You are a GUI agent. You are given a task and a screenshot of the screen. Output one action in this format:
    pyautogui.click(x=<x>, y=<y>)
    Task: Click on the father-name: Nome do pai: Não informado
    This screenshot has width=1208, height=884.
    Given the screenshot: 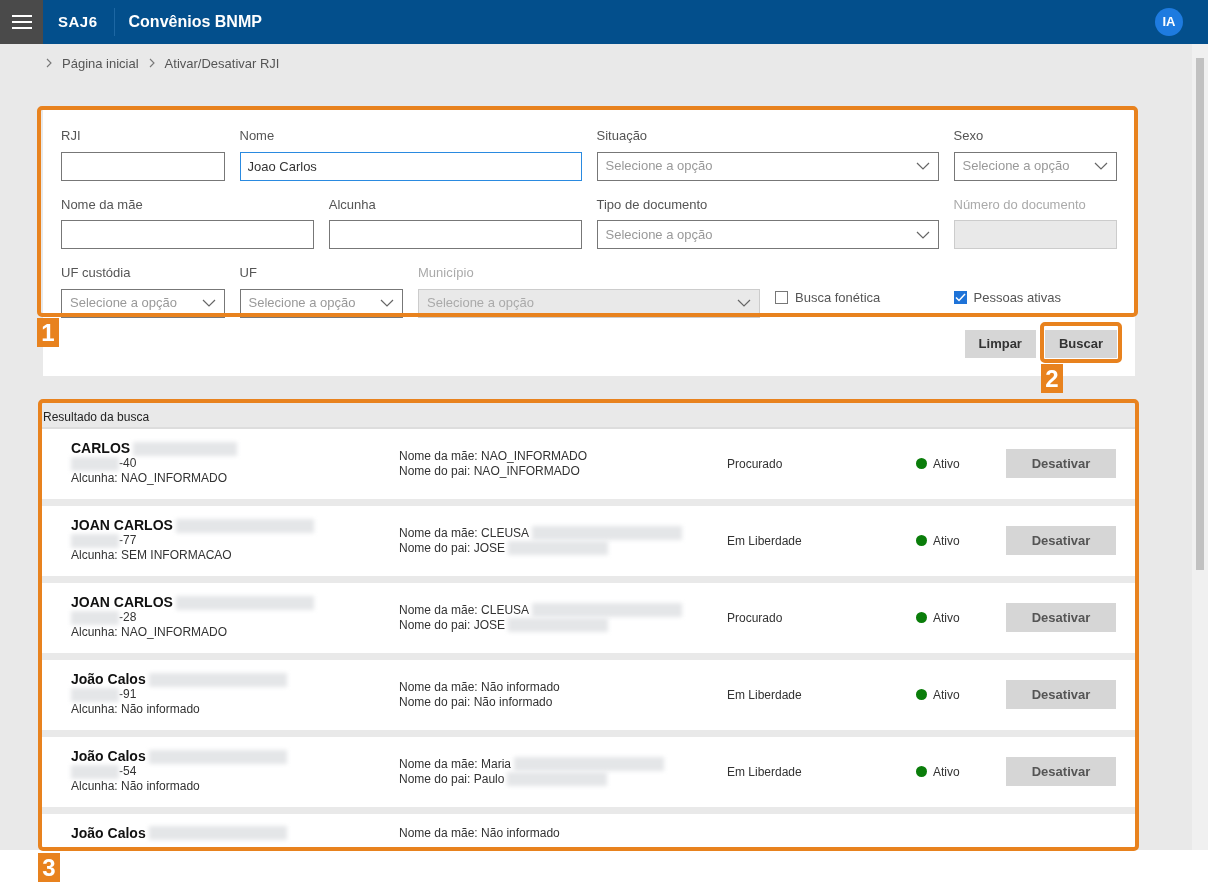 What is the action you would take?
    pyautogui.click(x=476, y=702)
    